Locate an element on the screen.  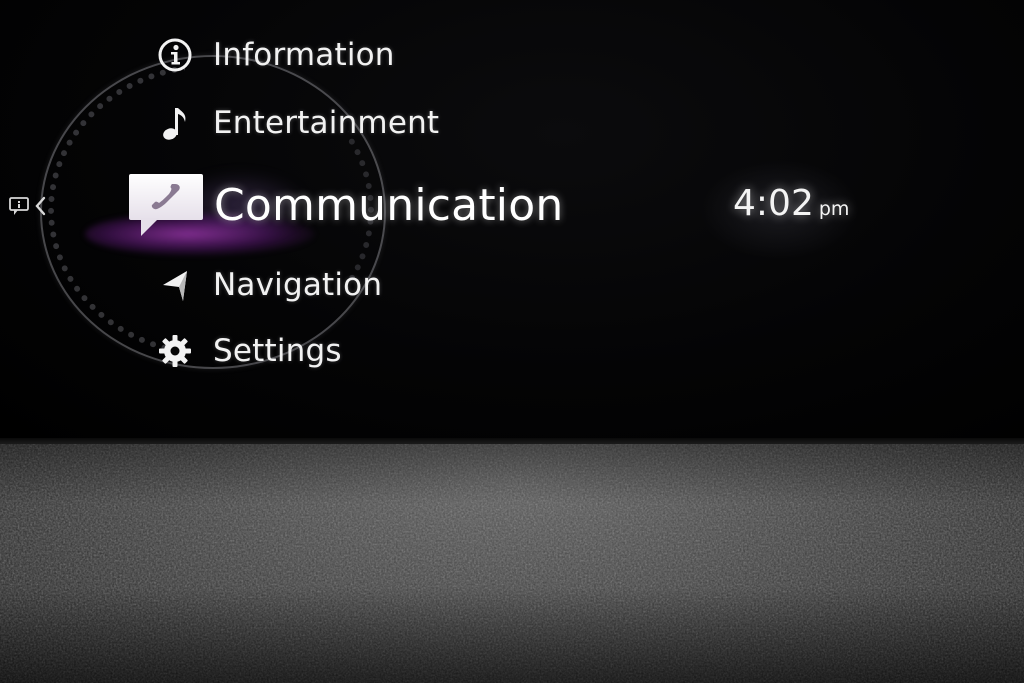
menu-item-navigation: Navigation is located at coordinates (266, 285).